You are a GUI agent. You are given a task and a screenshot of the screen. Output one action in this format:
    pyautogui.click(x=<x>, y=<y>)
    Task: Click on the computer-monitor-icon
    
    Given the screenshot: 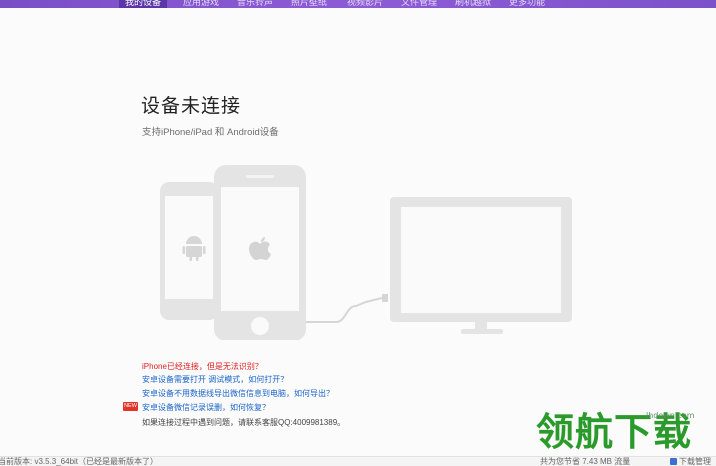 What is the action you would take?
    pyautogui.click(x=481, y=265)
    